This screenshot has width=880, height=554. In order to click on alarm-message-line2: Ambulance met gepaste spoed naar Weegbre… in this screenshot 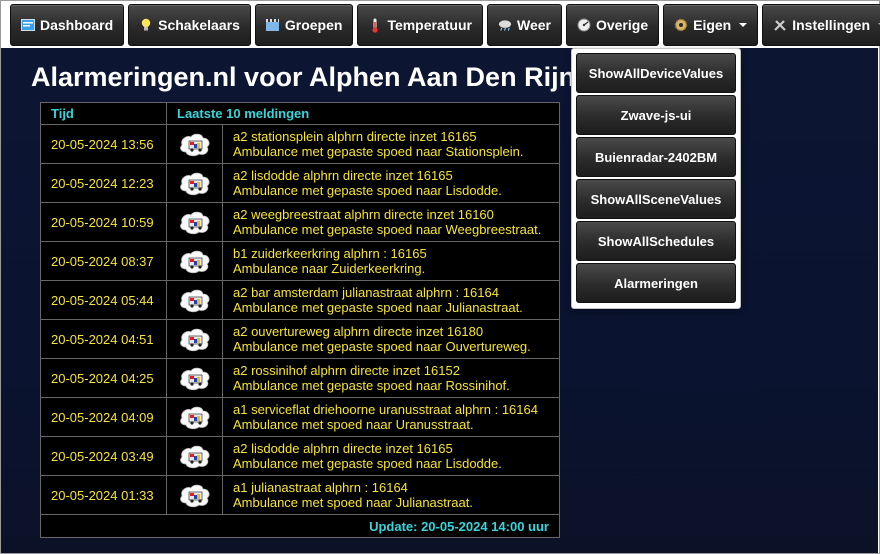, I will do `click(387, 229)`.